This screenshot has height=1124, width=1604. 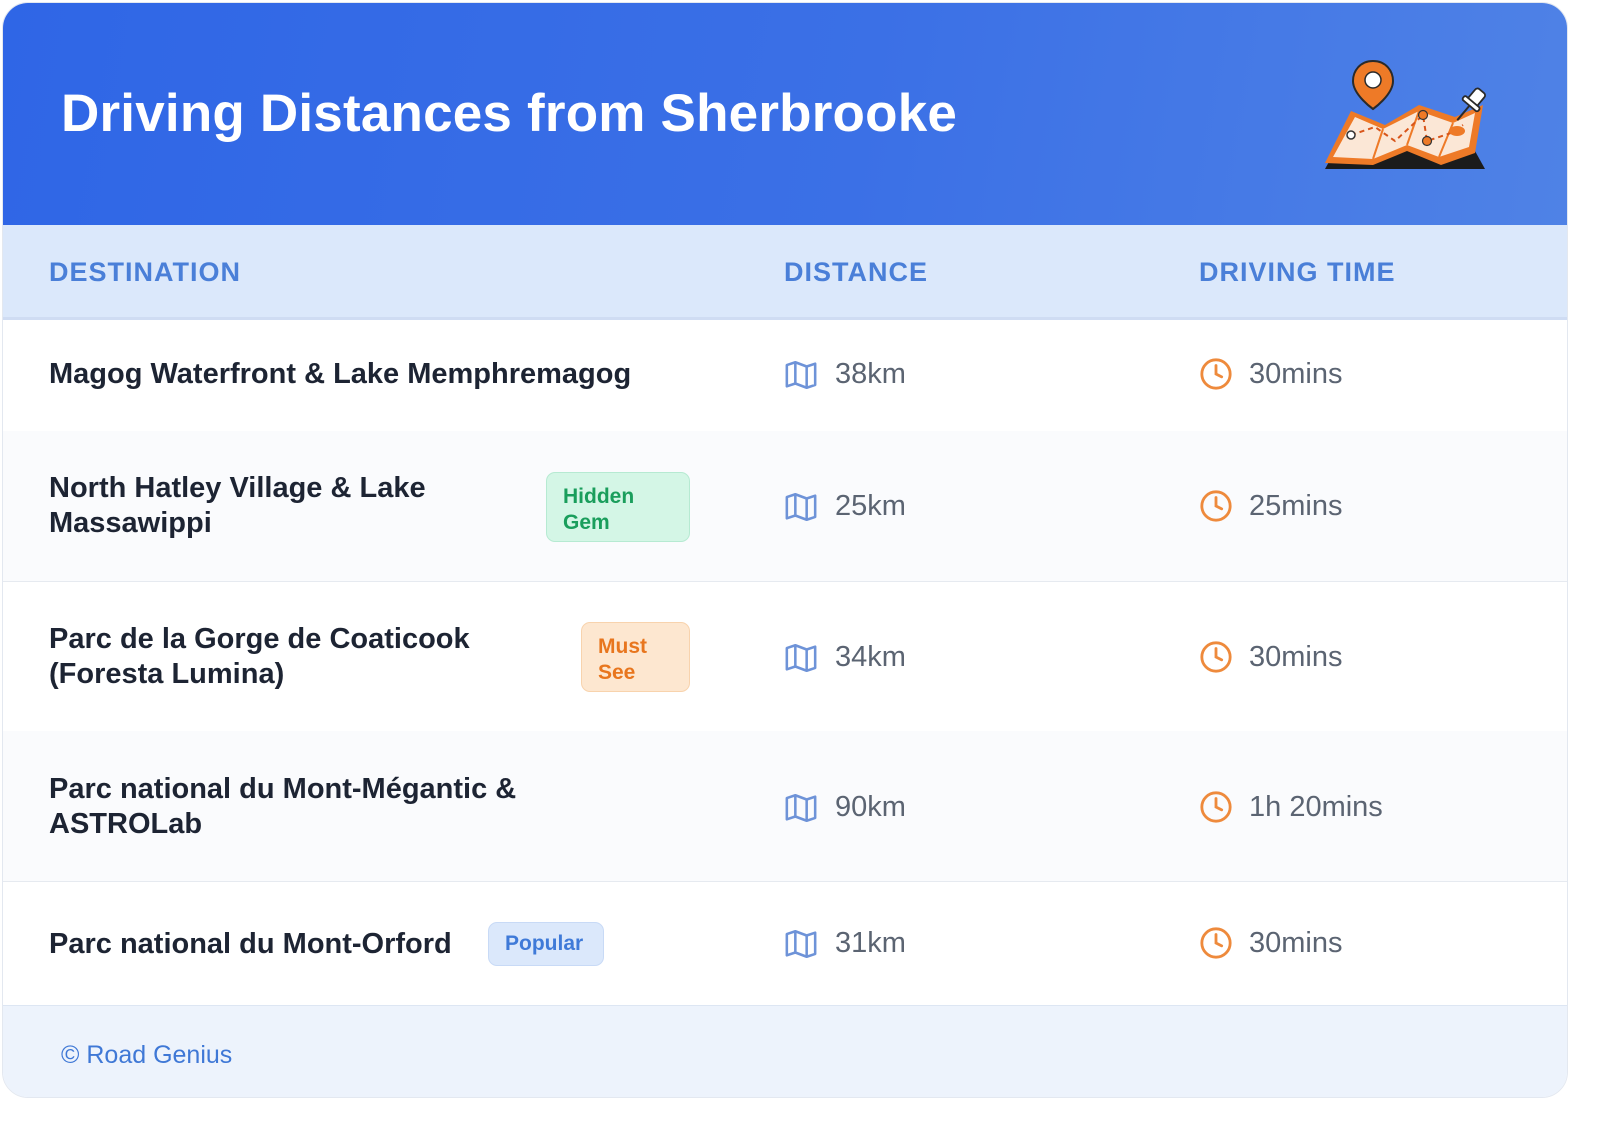 I want to click on column-header-distance: DISTANCE, so click(x=856, y=272).